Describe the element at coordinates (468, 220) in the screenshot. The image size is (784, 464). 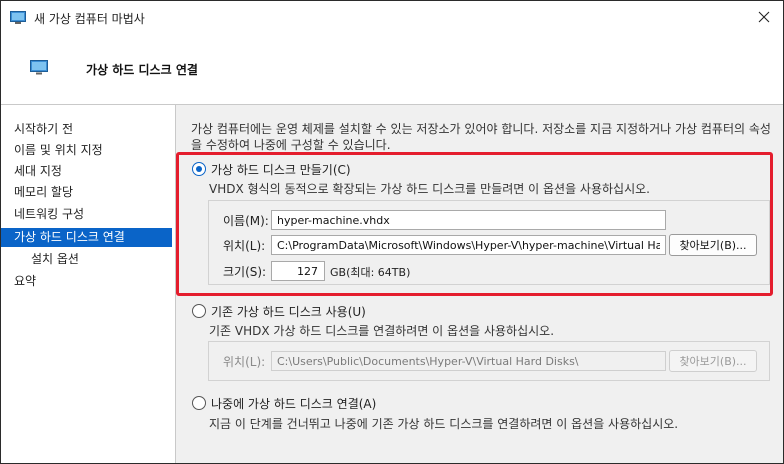
I see `vhd-name-input` at that location.